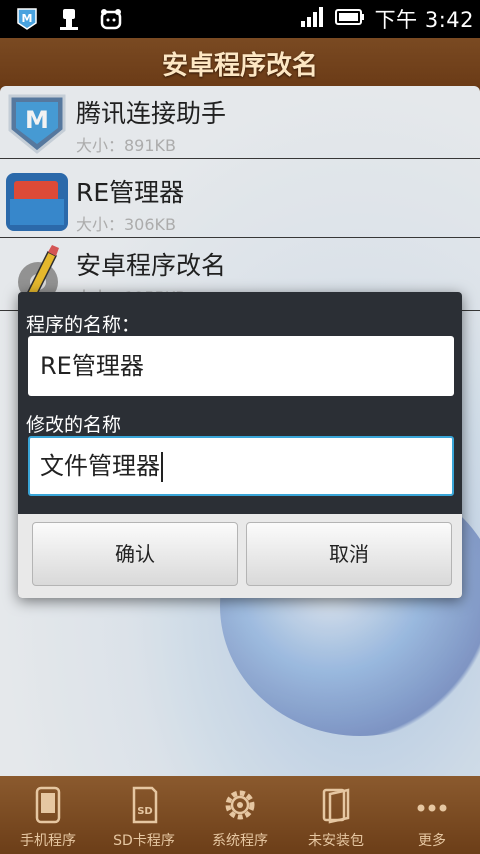 This screenshot has width=480, height=854. Describe the element at coordinates (240, 556) in the screenshot. I see `dialog-button-bar: 确认 取消` at that location.